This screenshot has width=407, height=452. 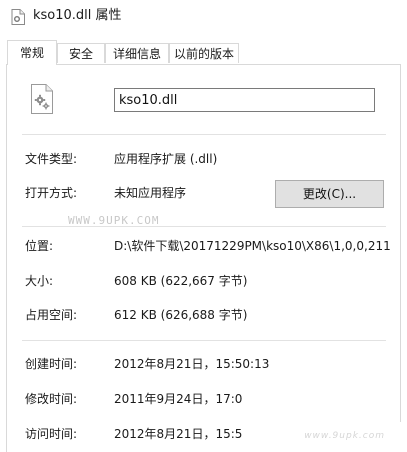 I want to click on location-value: D:\软件下载\20171229PM\kso10\X86\1,0,0,211, so click(x=252, y=246).